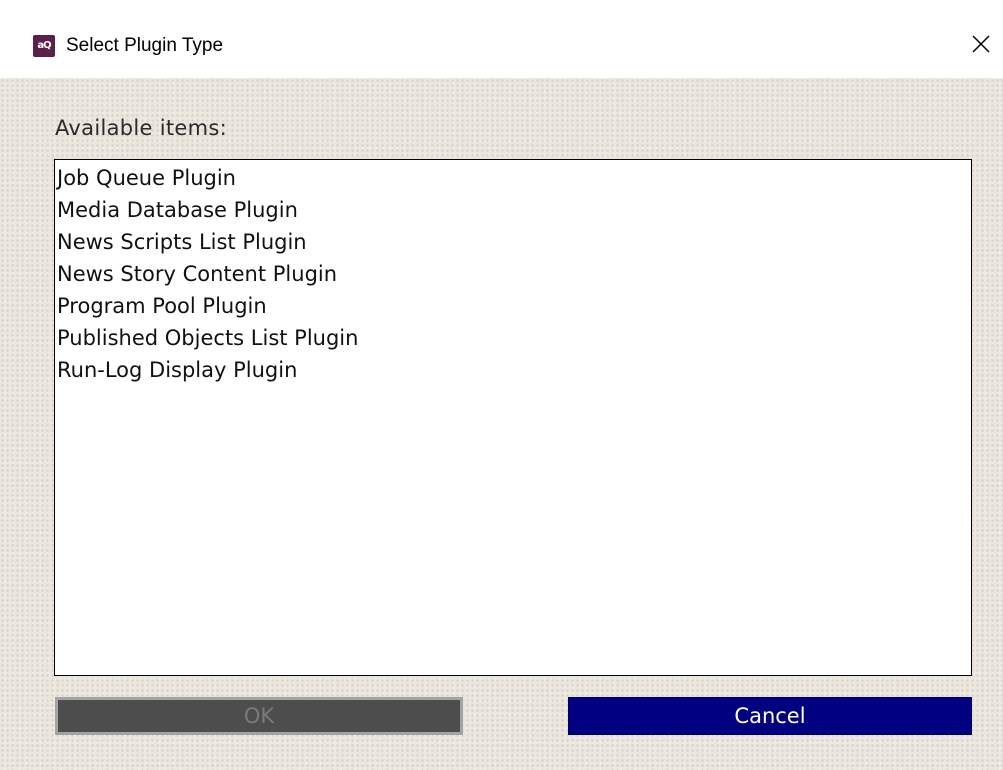 Image resolution: width=1003 pixels, height=770 pixels. Describe the element at coordinates (145, 45) in the screenshot. I see `window-title: Select Plugin Type` at that location.